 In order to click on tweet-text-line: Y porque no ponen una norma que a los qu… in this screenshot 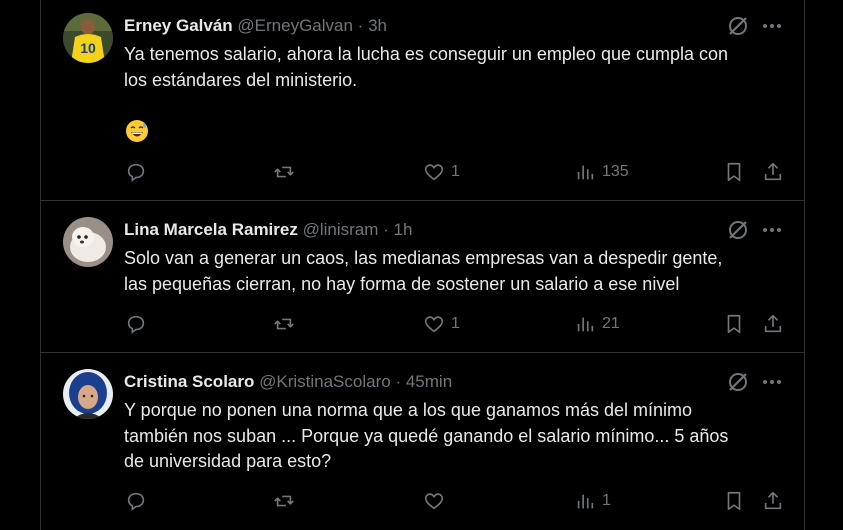, I will do `click(408, 410)`.